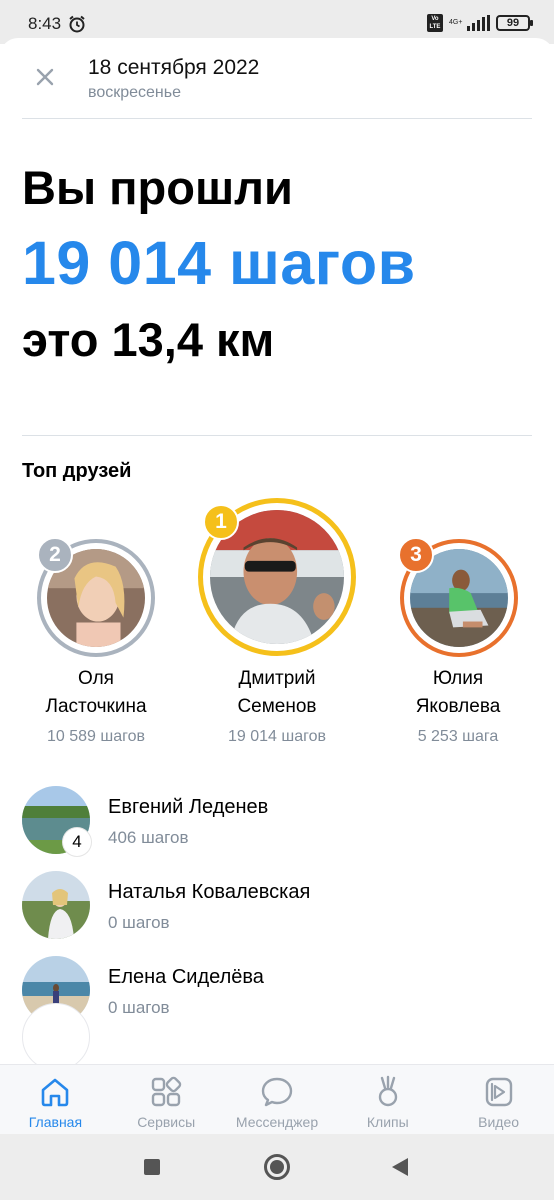  Describe the element at coordinates (499, 1122) in the screenshot. I see `tab-label: Видео` at that location.